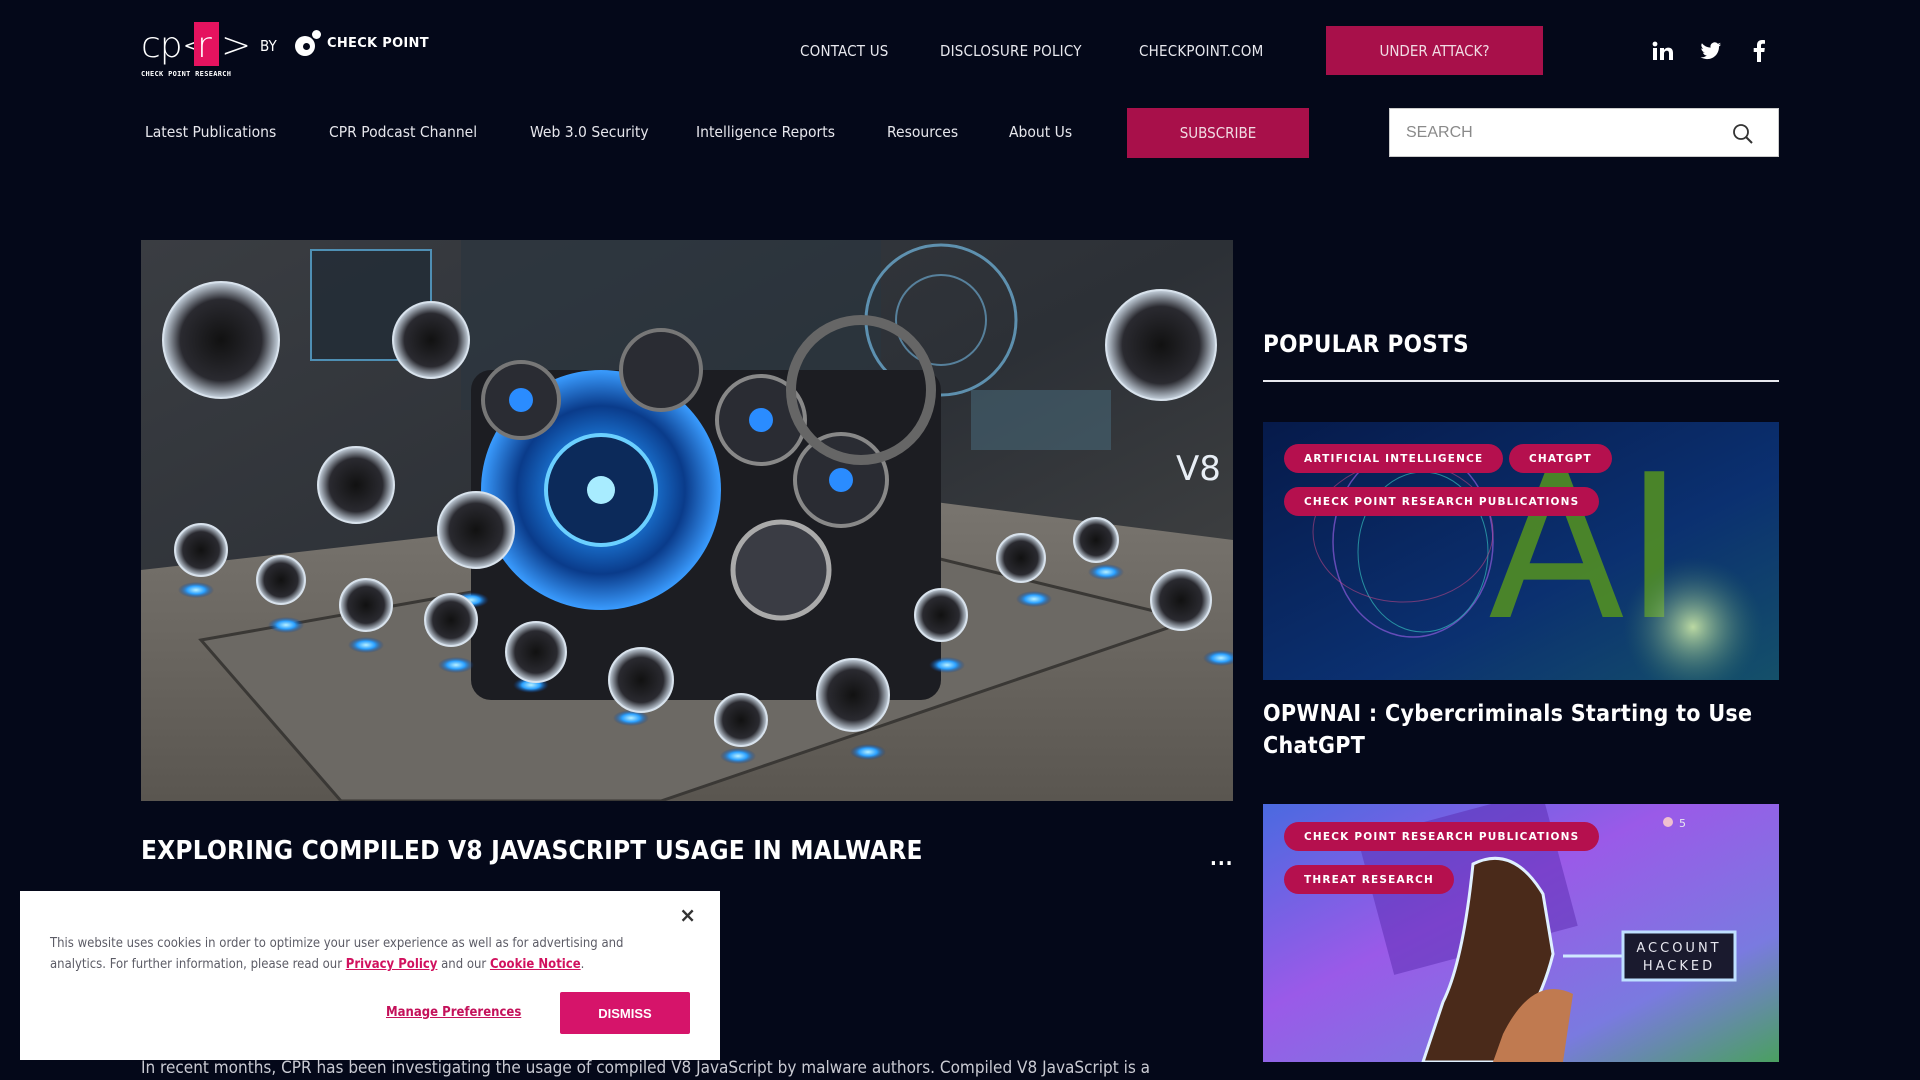 The height and width of the screenshot is (1080, 1920). Describe the element at coordinates (922, 132) in the screenshot. I see `nav-resources: Resources` at that location.